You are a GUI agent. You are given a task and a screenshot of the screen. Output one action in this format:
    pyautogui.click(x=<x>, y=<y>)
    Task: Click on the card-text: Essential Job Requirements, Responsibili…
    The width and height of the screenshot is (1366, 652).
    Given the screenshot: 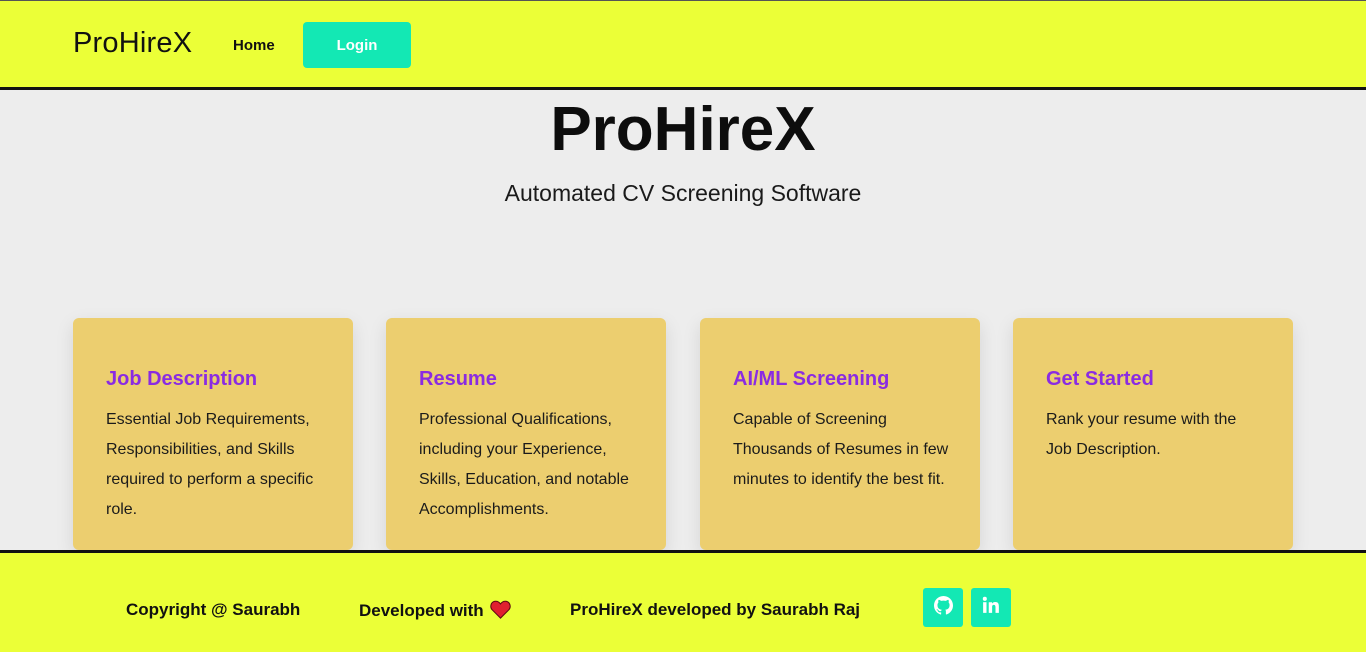 What is the action you would take?
    pyautogui.click(x=210, y=464)
    